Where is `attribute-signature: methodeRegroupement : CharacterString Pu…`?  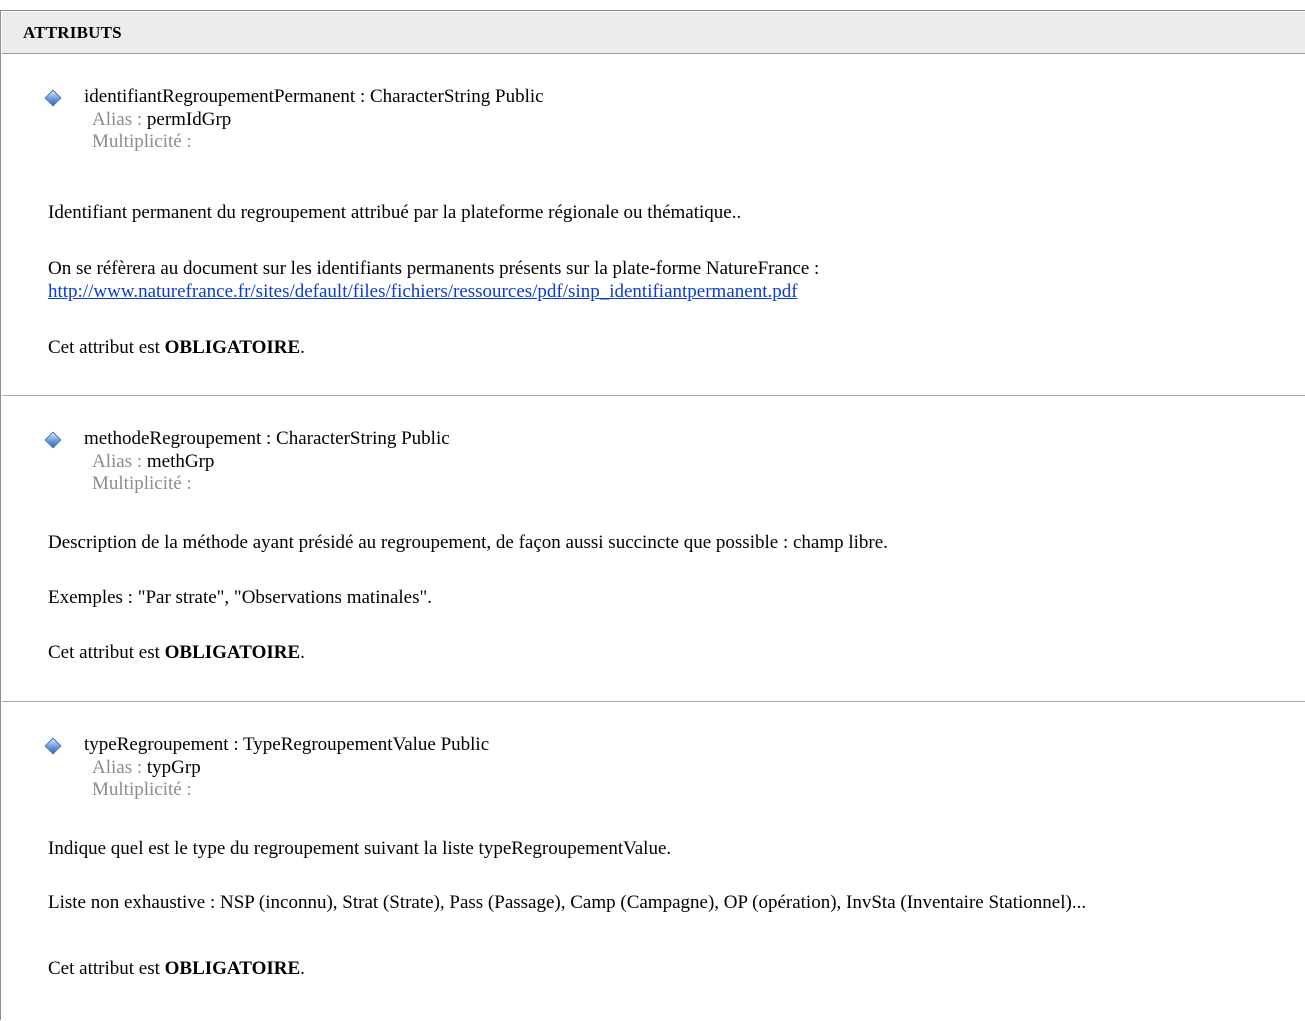 attribute-signature: methodeRegroupement : CharacterString Pu… is located at coordinates (267, 438).